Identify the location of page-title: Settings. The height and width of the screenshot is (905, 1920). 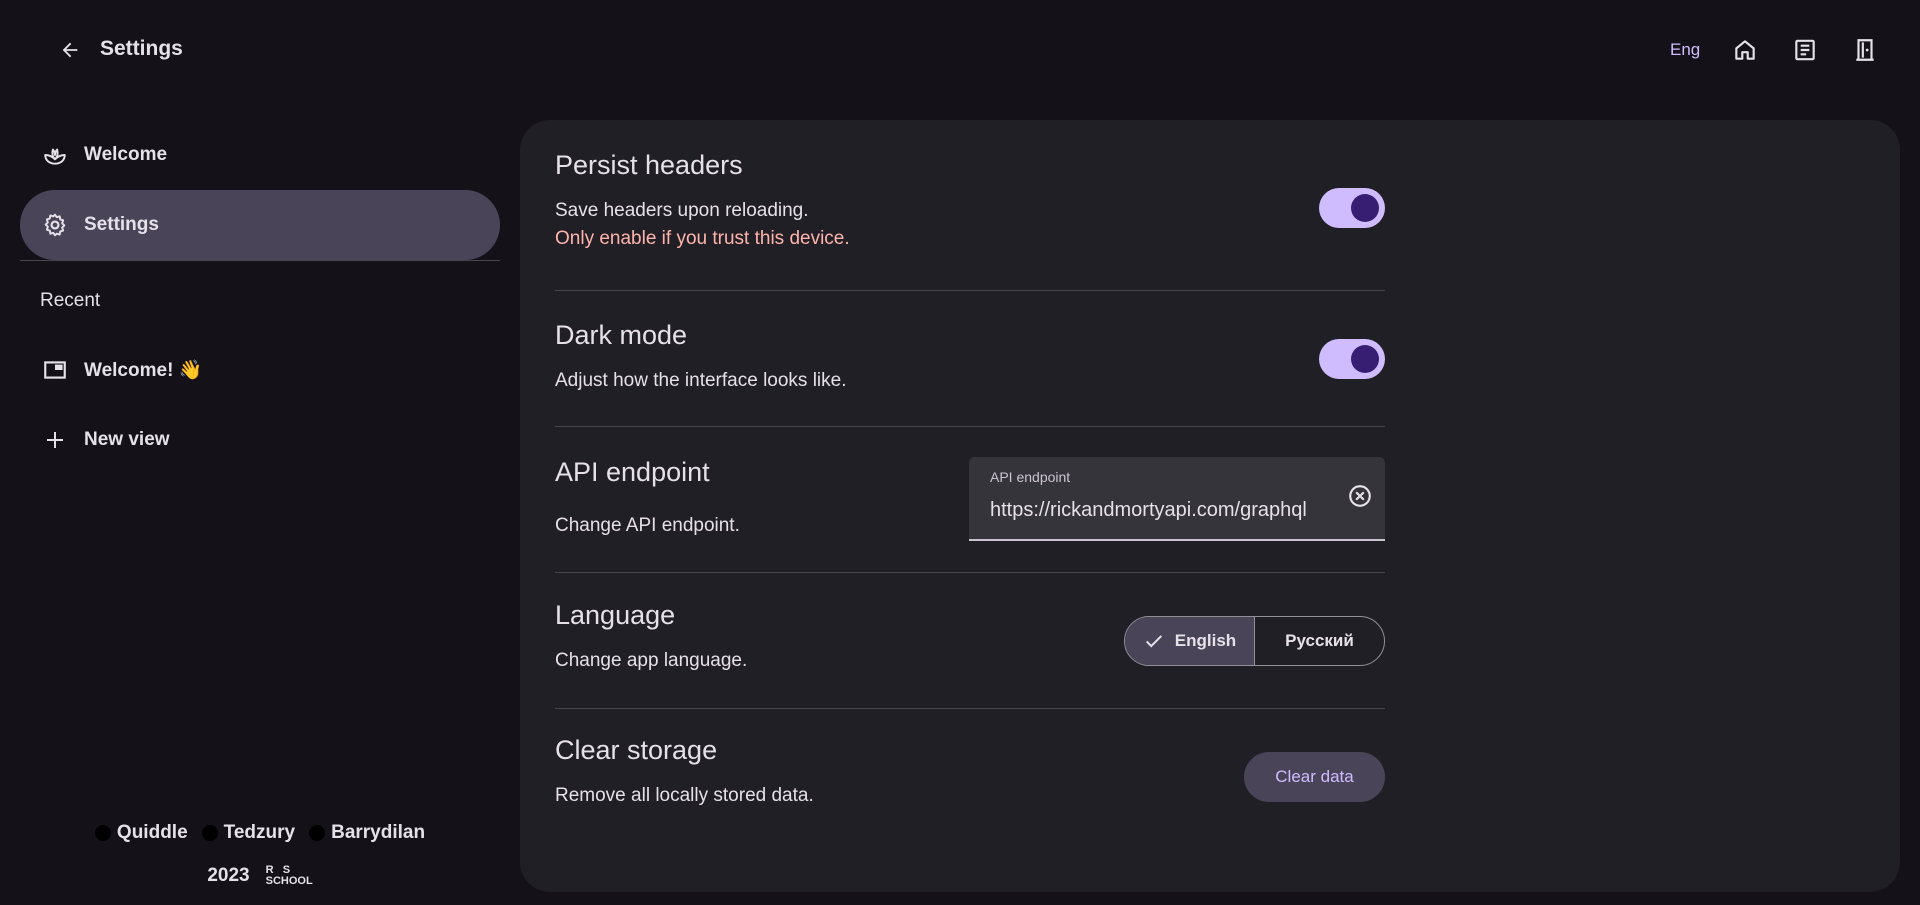
(141, 48).